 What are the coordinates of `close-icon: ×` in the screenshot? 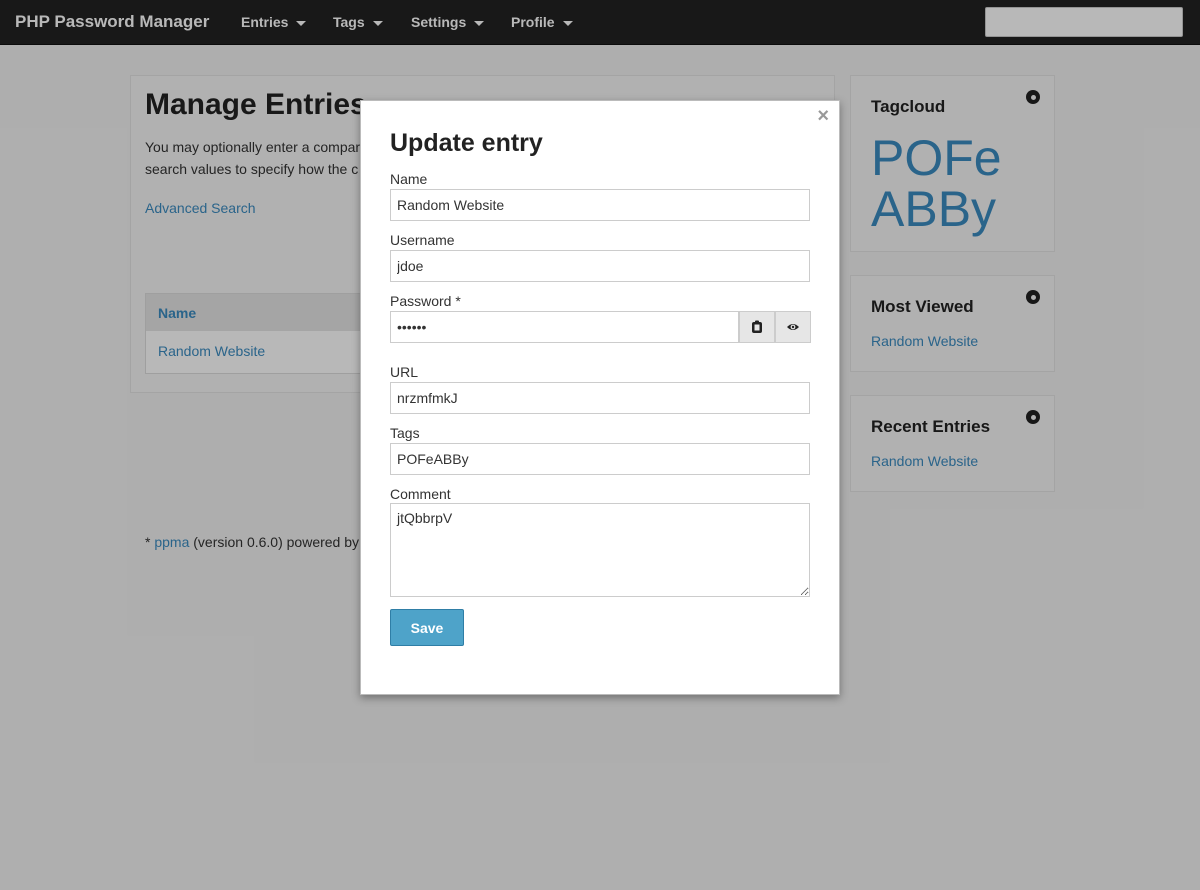 It's located at (823, 116).